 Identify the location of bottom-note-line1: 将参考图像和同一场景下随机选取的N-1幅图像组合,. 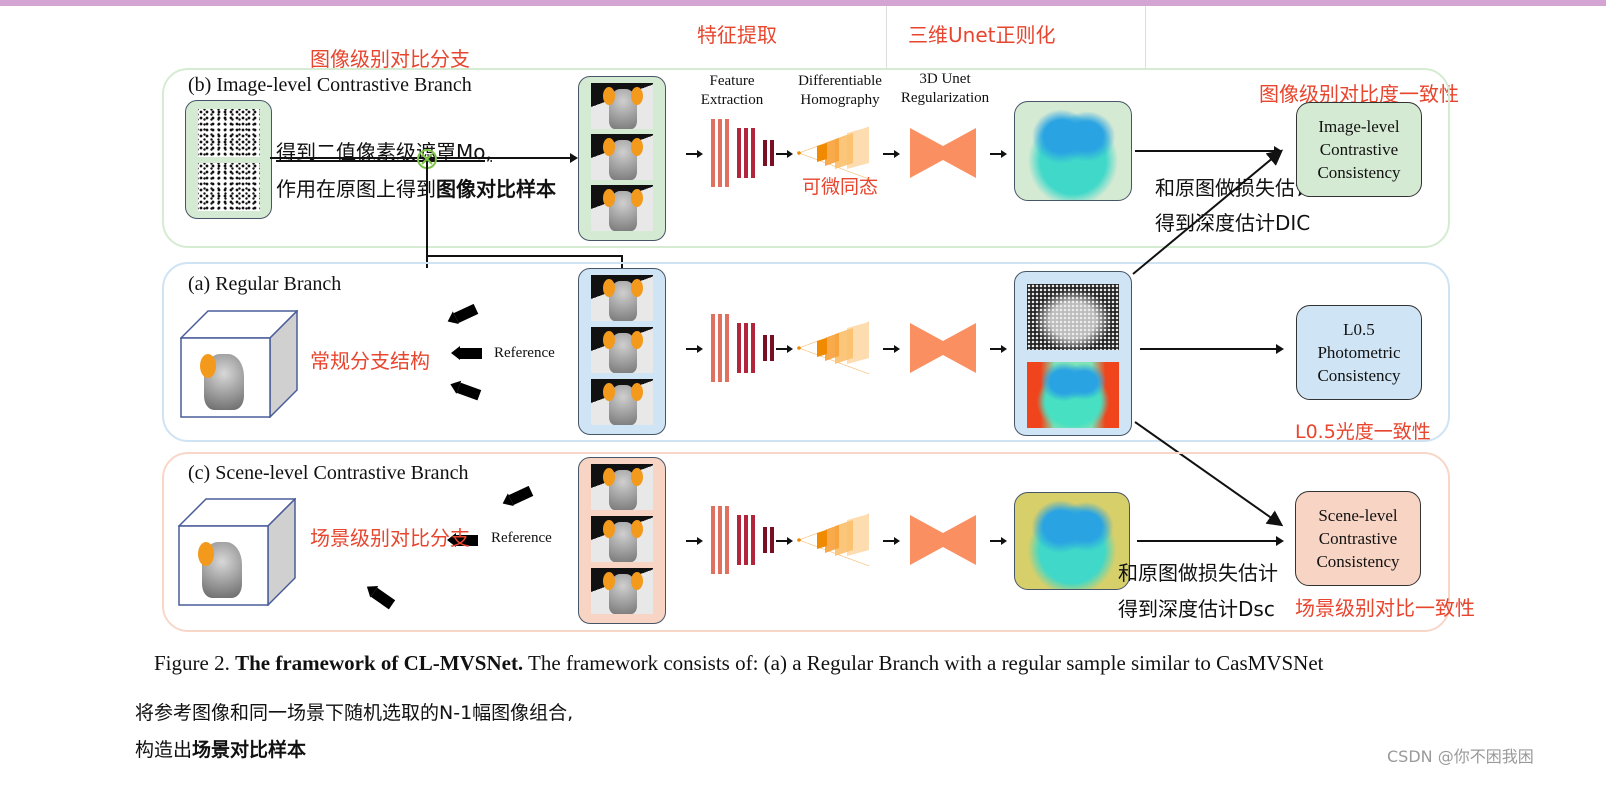
(354, 713).